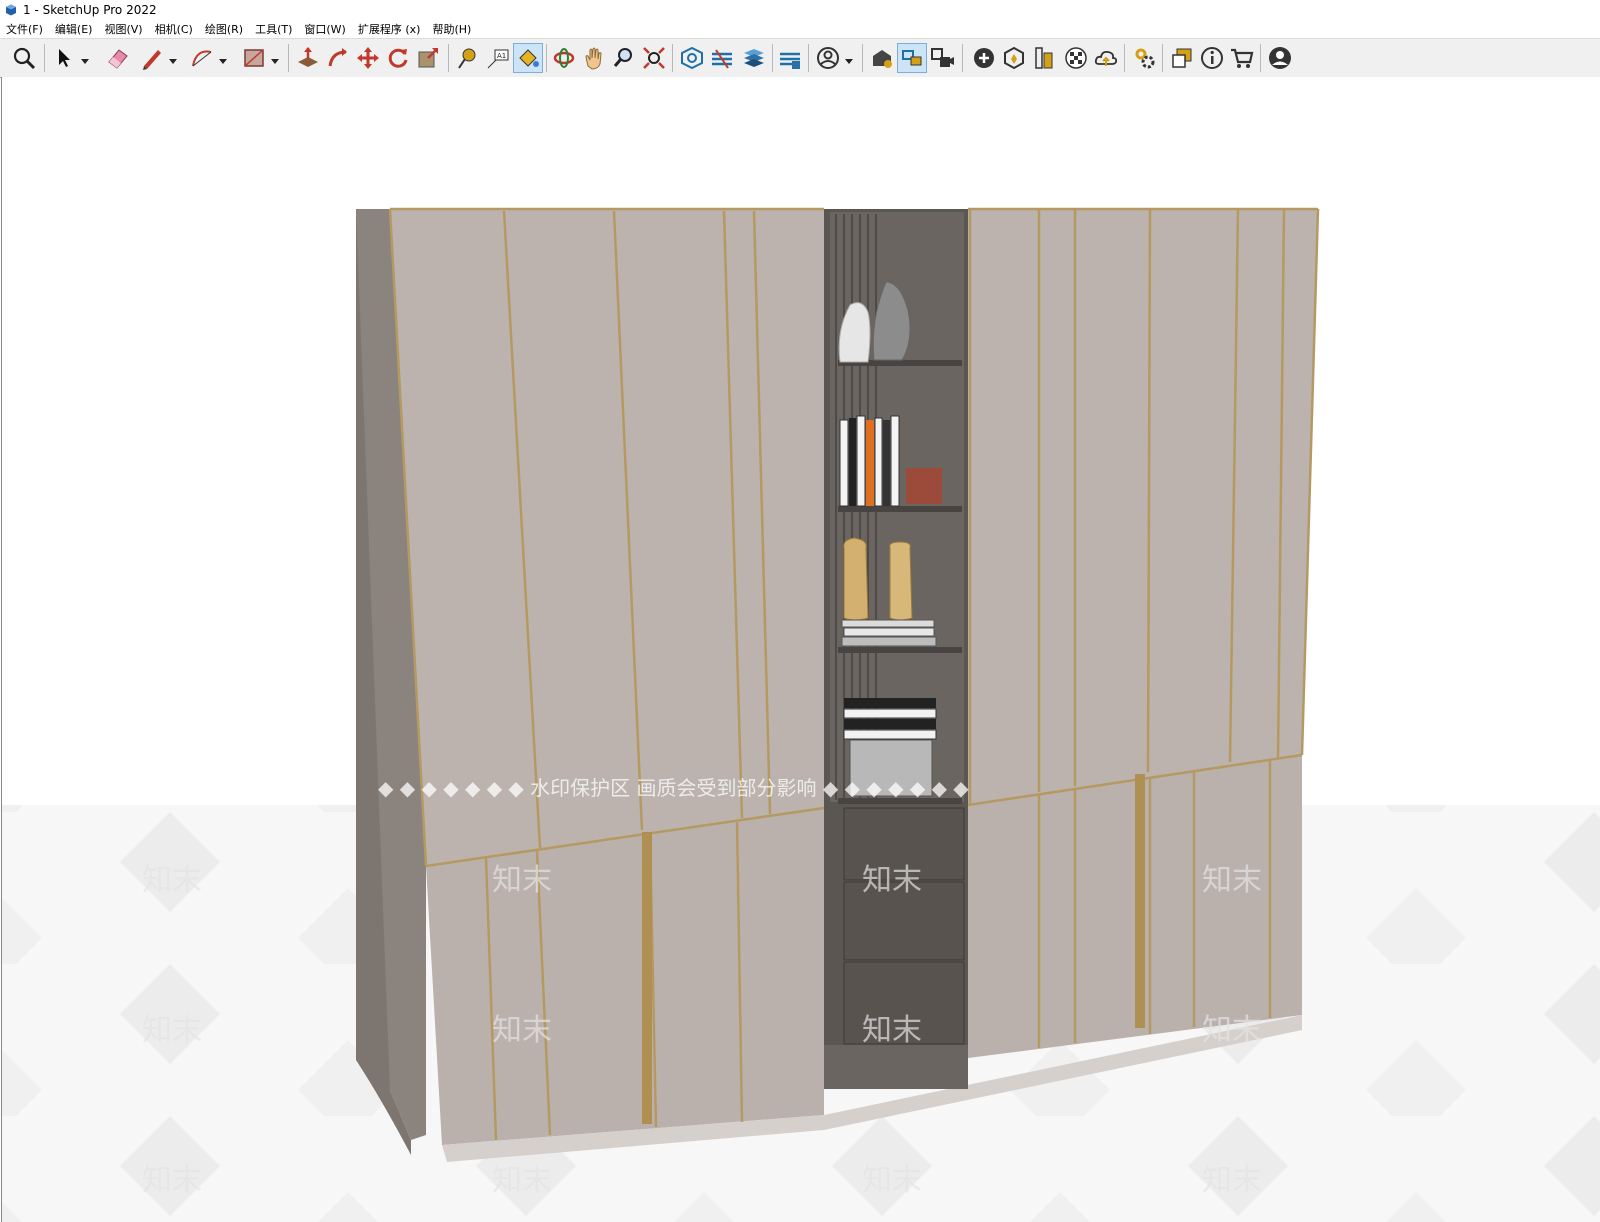  What do you see at coordinates (24, 29) in the screenshot?
I see `menu-file: 文件(F)` at bounding box center [24, 29].